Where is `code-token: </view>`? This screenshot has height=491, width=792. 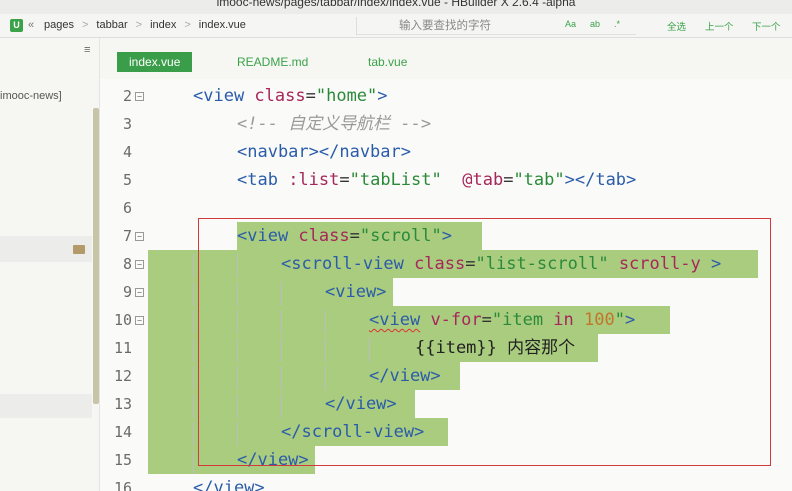 code-token: </view> is located at coordinates (361, 404).